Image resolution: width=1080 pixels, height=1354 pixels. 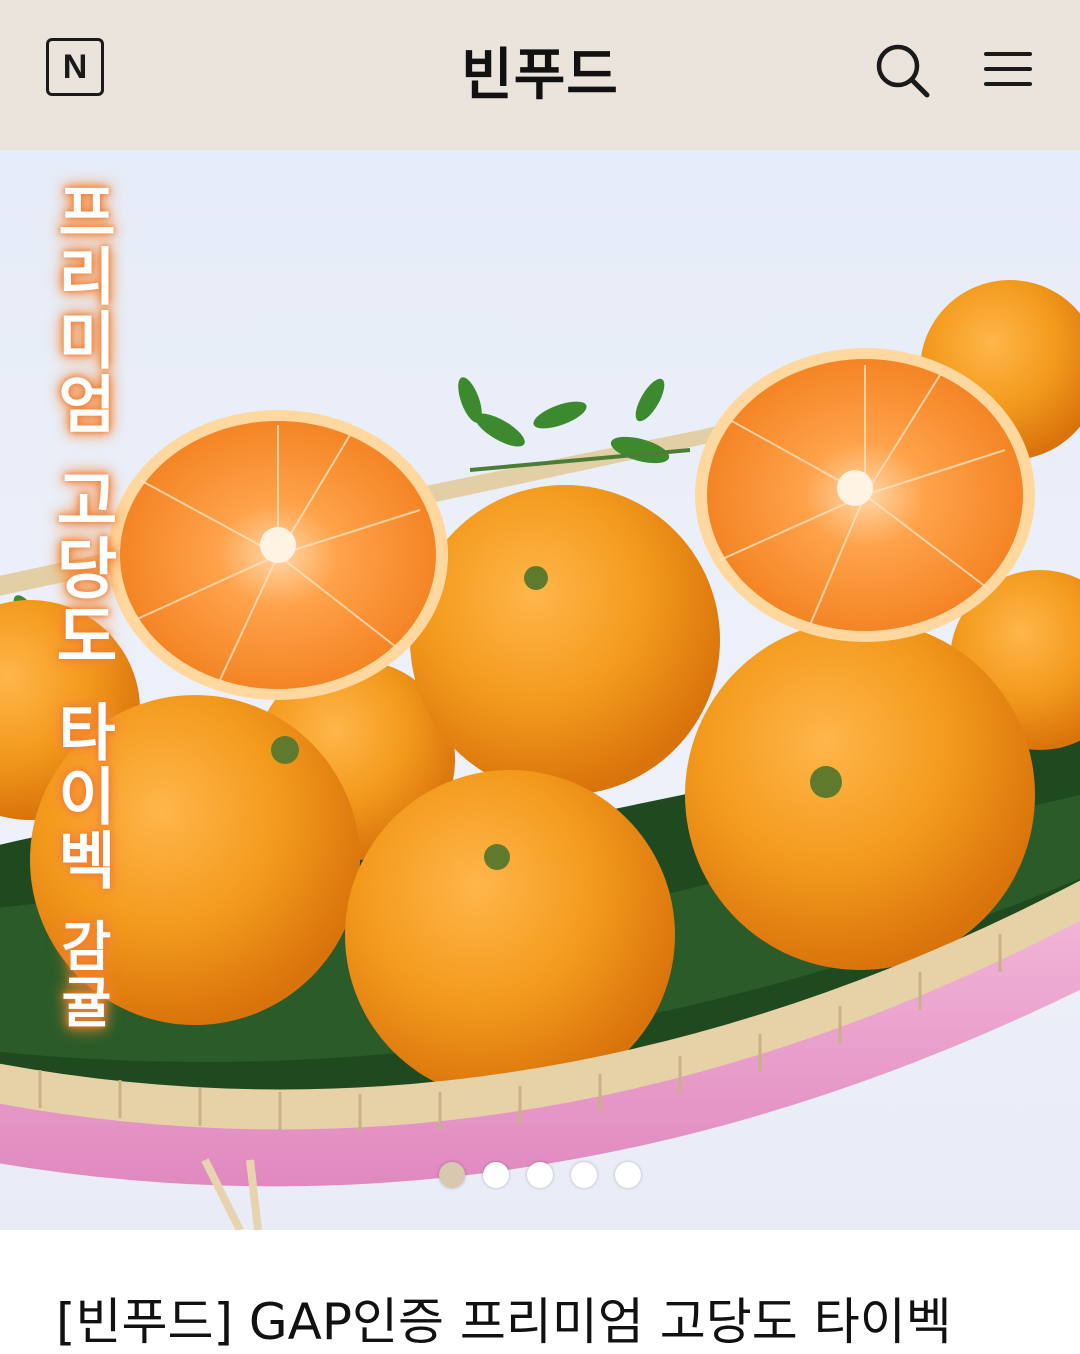 I want to click on caption-line-3: 타이벡, so click(x=81, y=796).